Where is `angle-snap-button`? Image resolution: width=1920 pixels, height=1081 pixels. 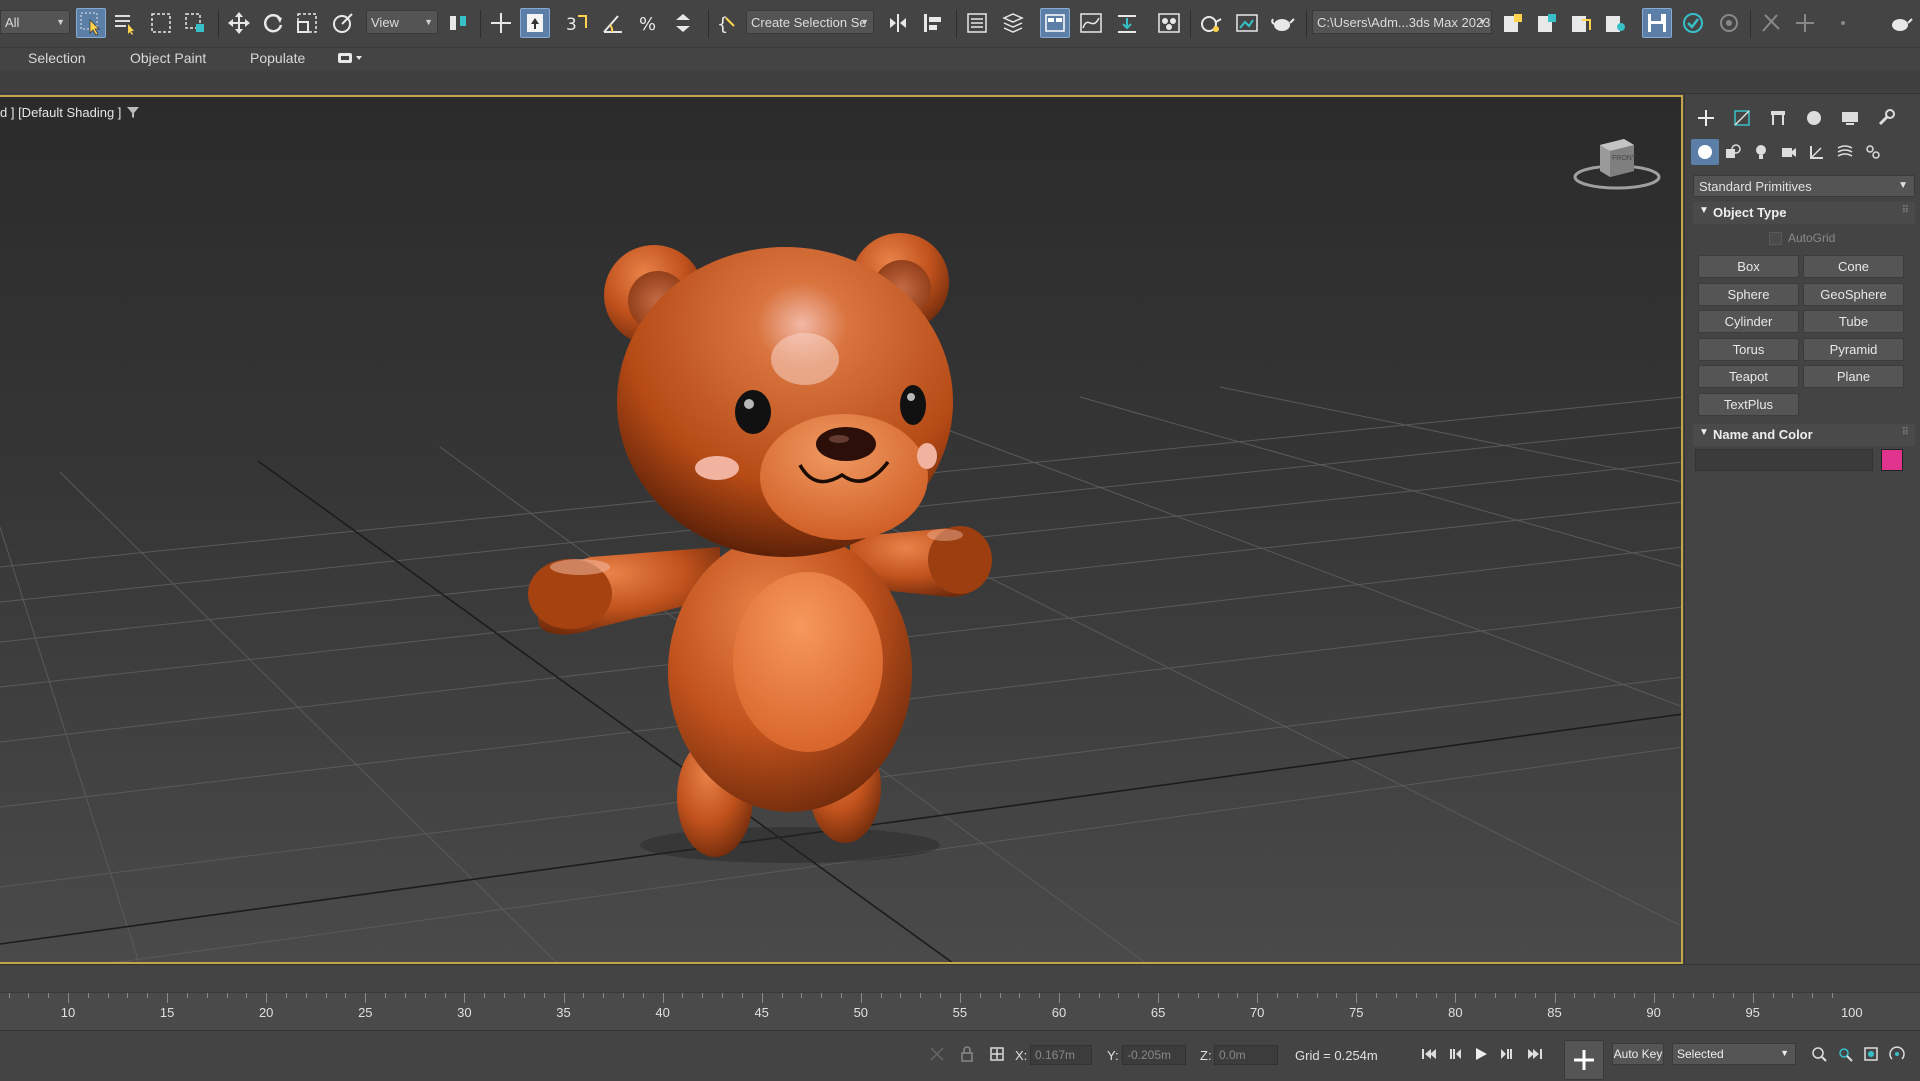 angle-snap-button is located at coordinates (613, 23).